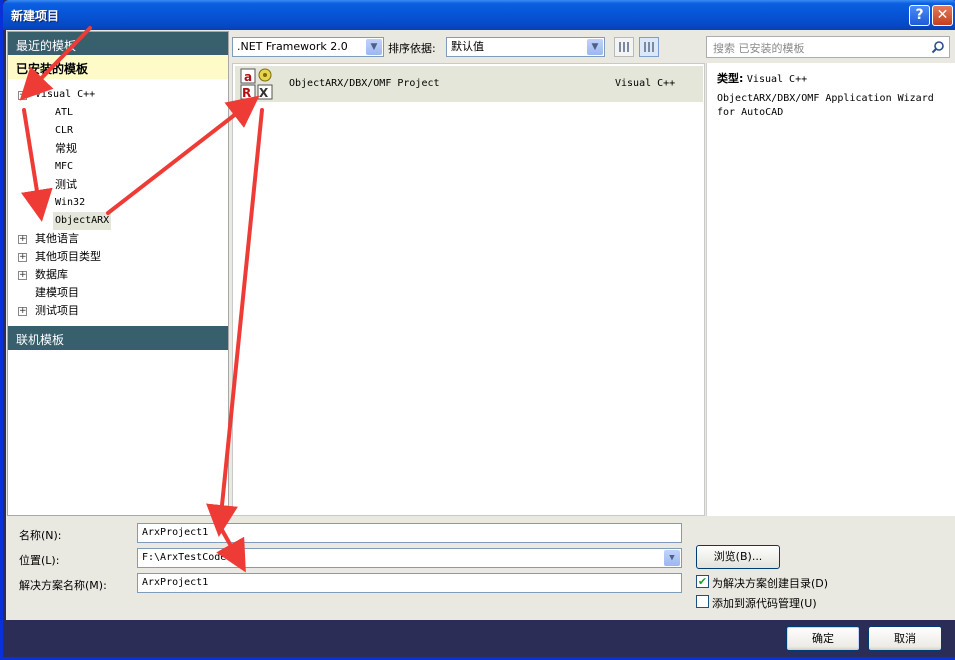 The image size is (955, 660). Describe the element at coordinates (57, 238) in the screenshot. I see `tree-node-label: 其他语言` at that location.